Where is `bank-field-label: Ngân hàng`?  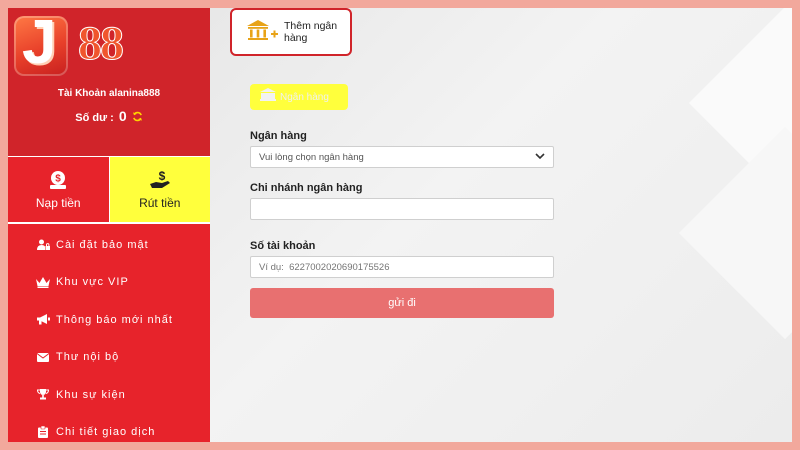 bank-field-label: Ngân hàng is located at coordinates (278, 136).